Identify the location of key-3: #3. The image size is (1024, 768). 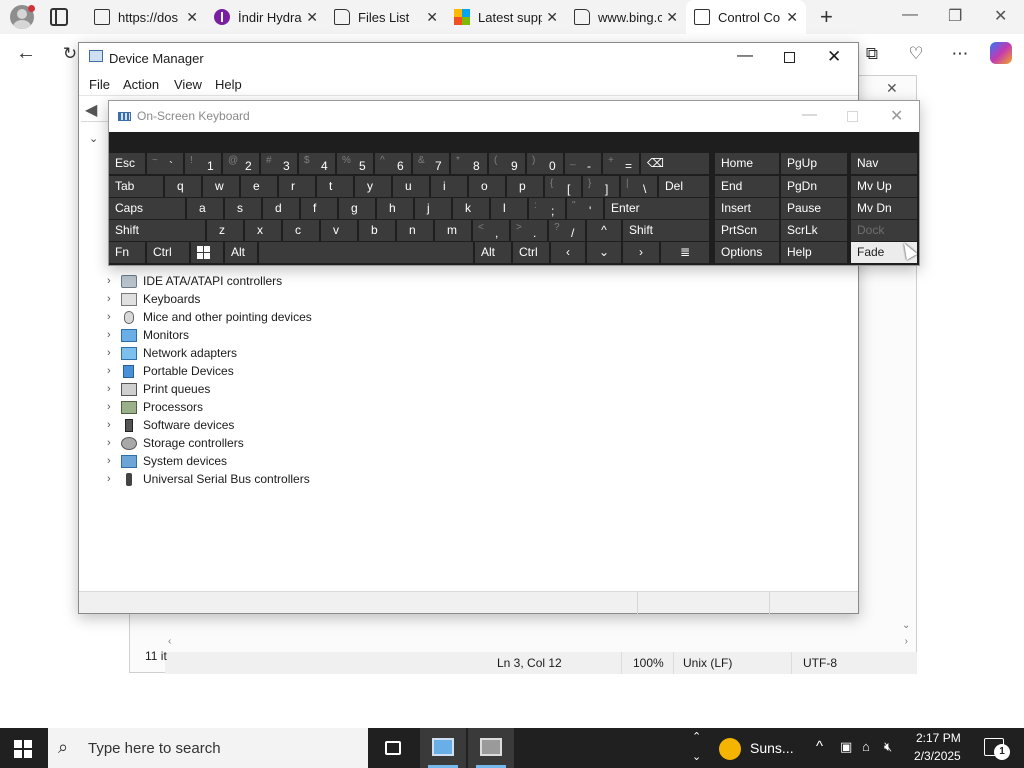
(279, 163).